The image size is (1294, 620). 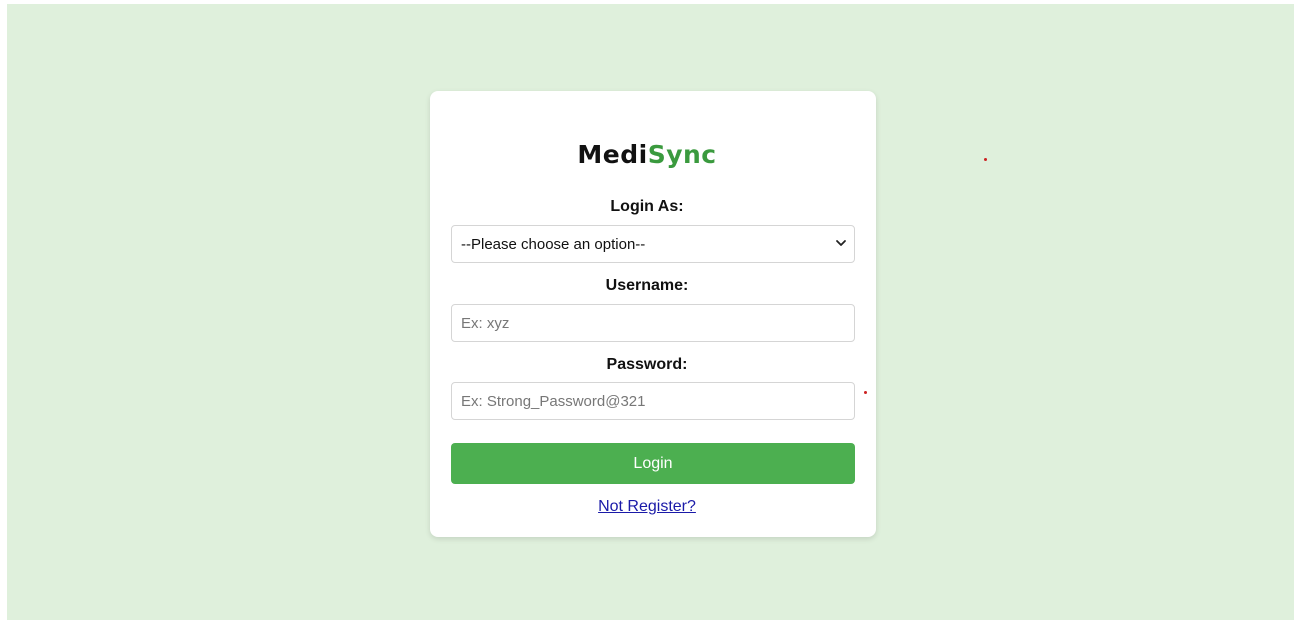 What do you see at coordinates (841, 243) in the screenshot?
I see `chevron-down-icon` at bounding box center [841, 243].